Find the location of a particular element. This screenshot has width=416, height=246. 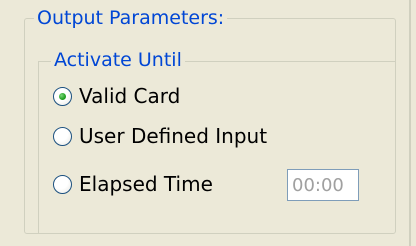

elapsed-time-input is located at coordinates (323, 185).